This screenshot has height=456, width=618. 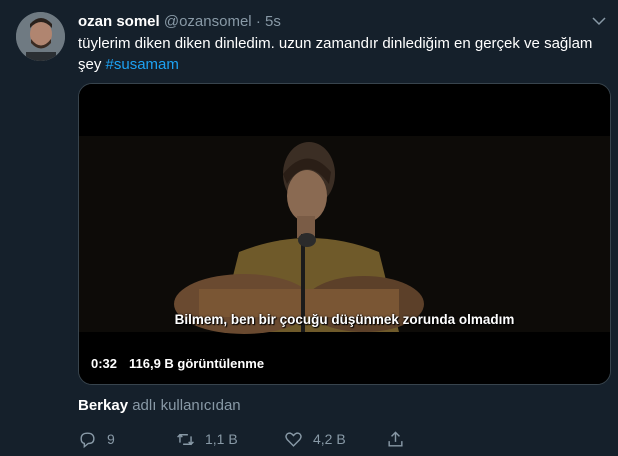 I want to click on retweet-count: 1,1 B, so click(x=221, y=439).